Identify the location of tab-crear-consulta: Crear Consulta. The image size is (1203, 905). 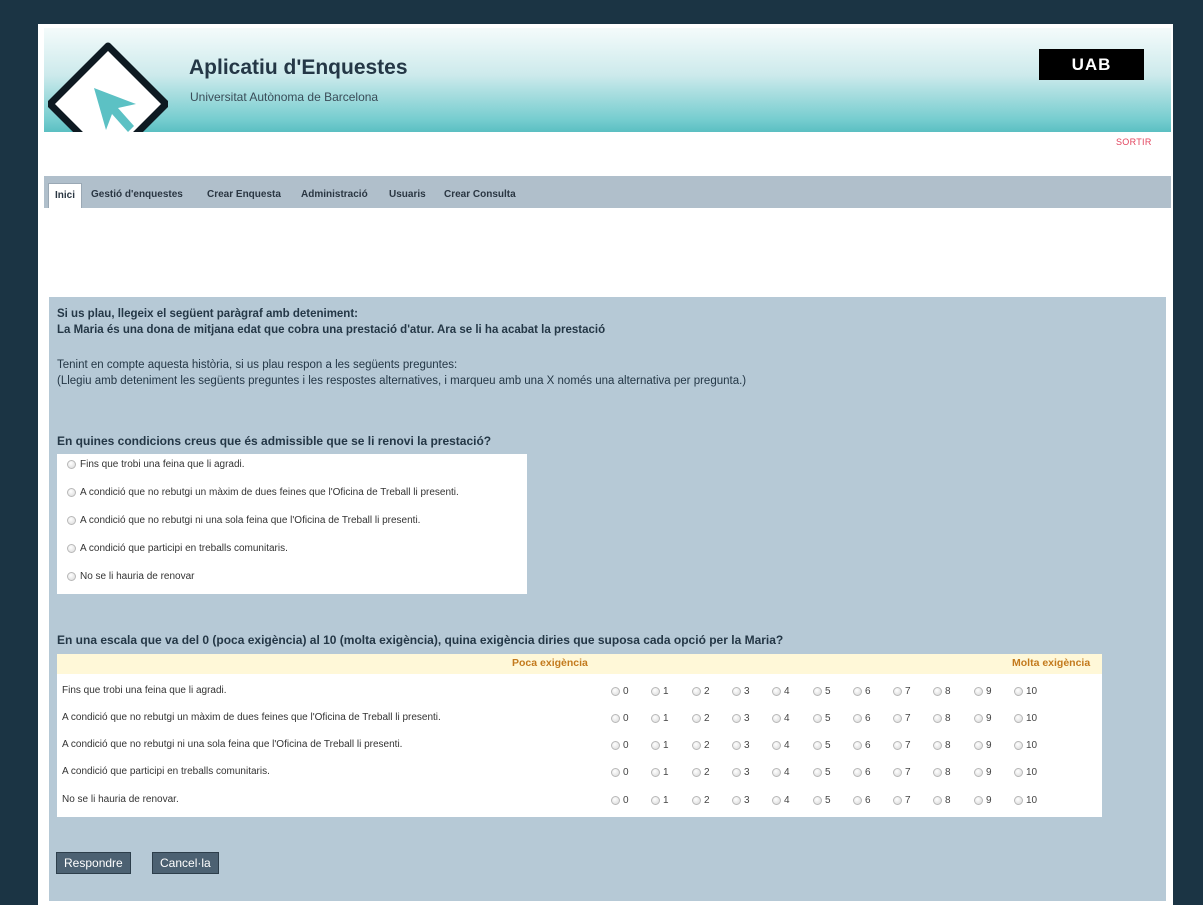
(480, 195).